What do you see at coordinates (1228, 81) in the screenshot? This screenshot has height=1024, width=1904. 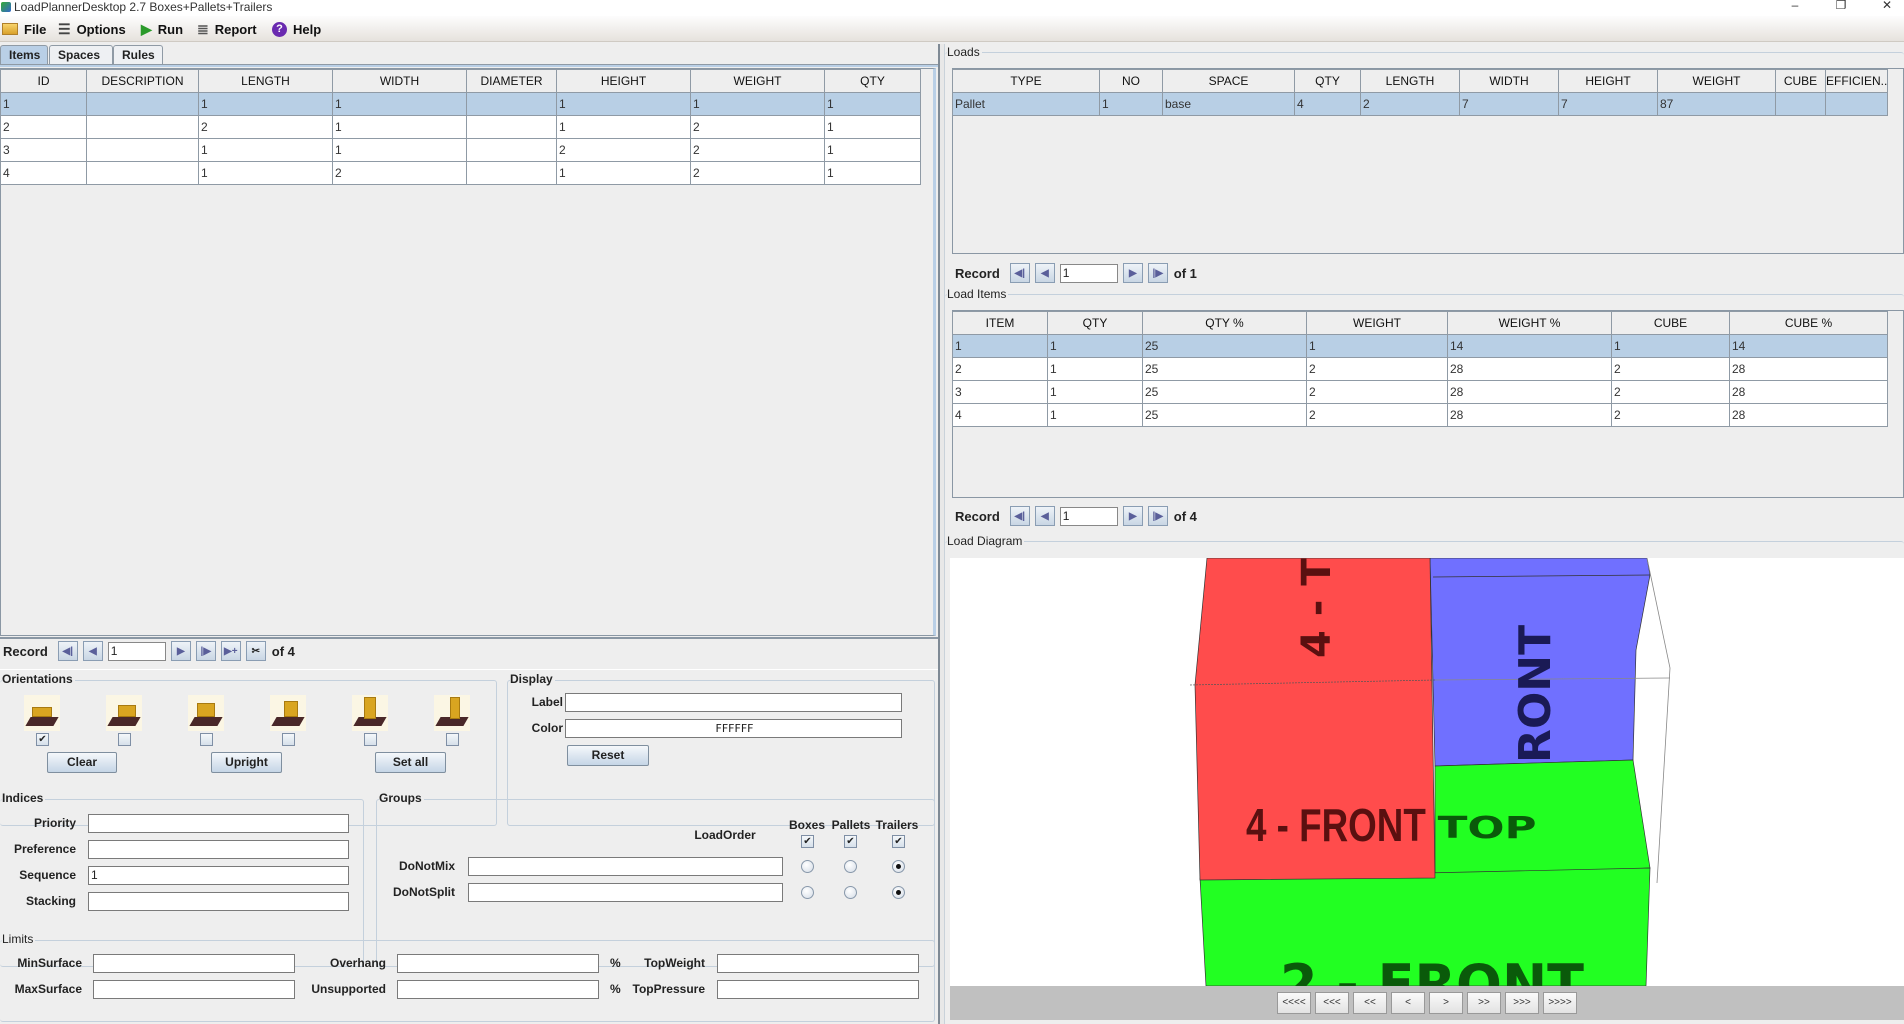 I see `column-header: SPACE` at bounding box center [1228, 81].